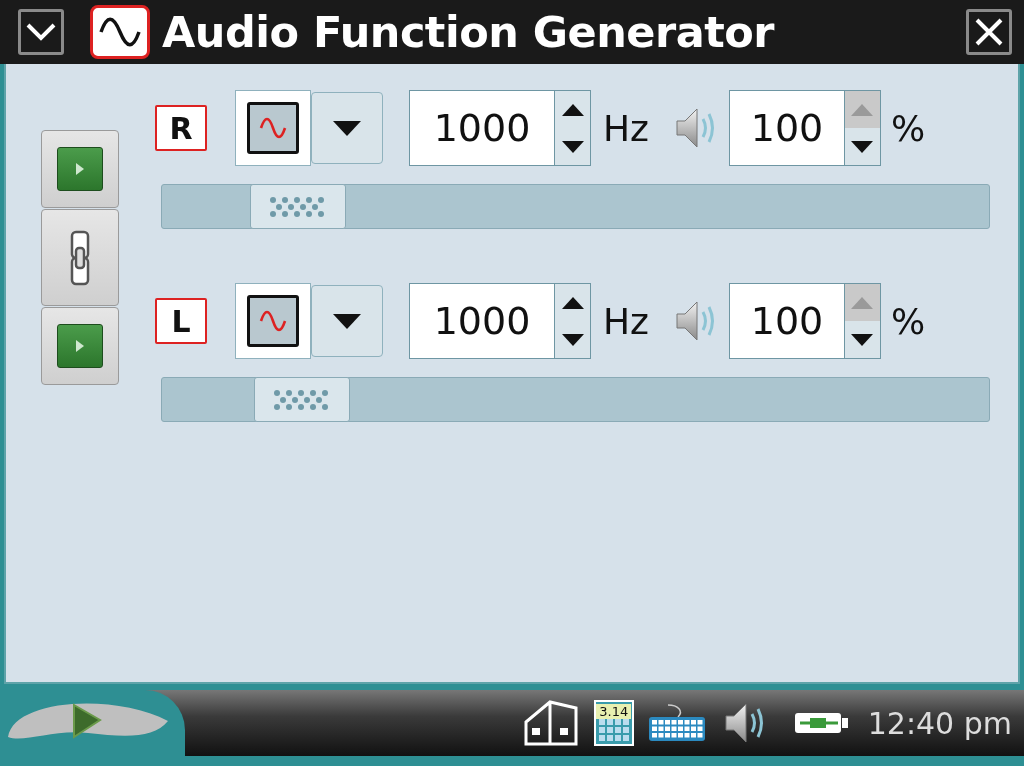  Describe the element at coordinates (469, 32) in the screenshot. I see `window-title: Audio Function Generator` at that location.